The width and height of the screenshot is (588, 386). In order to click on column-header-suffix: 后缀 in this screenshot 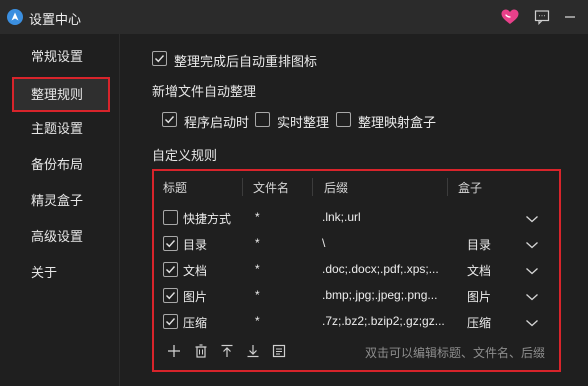, I will do `click(336, 187)`.